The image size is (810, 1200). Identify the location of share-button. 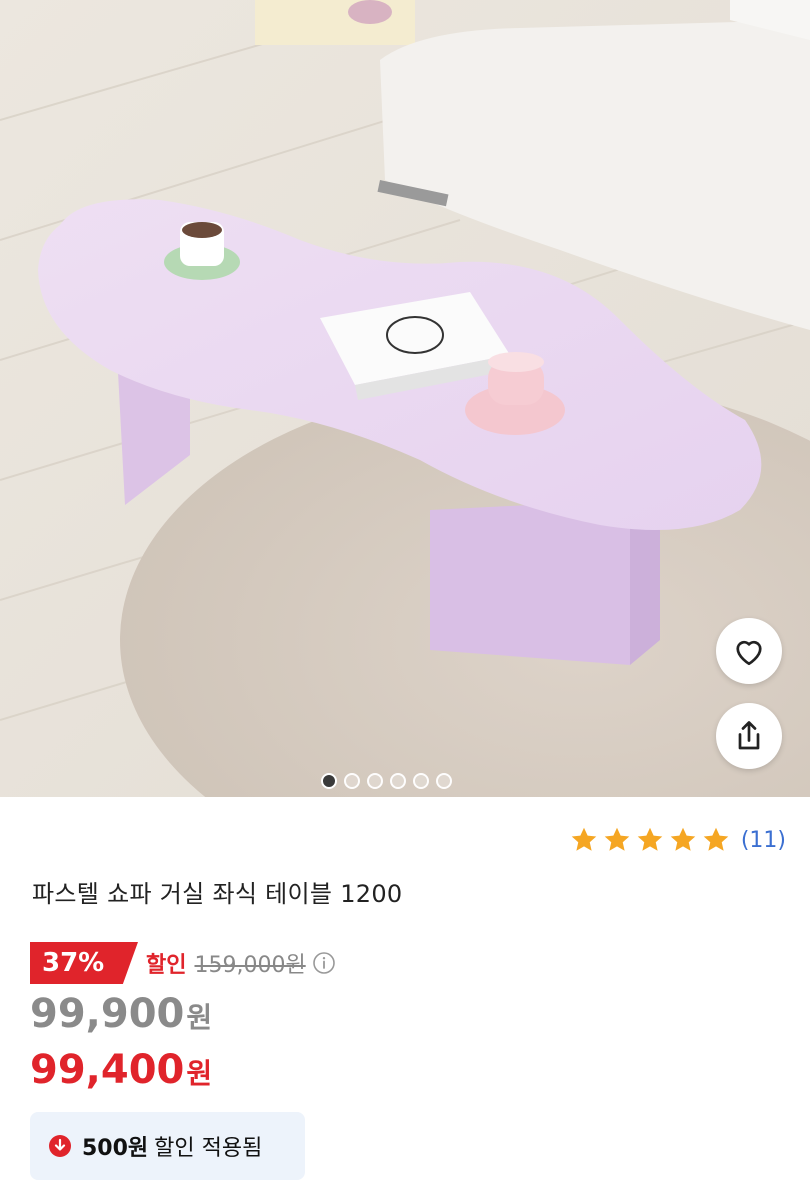
(749, 736).